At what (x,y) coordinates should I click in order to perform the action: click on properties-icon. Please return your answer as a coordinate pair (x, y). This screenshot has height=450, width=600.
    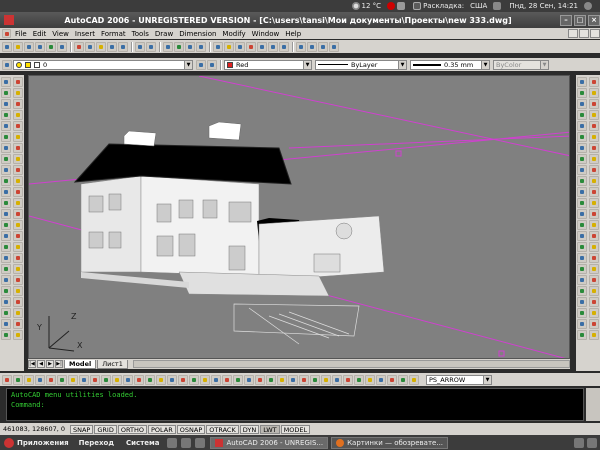
    Looking at the image, I should click on (218, 46).